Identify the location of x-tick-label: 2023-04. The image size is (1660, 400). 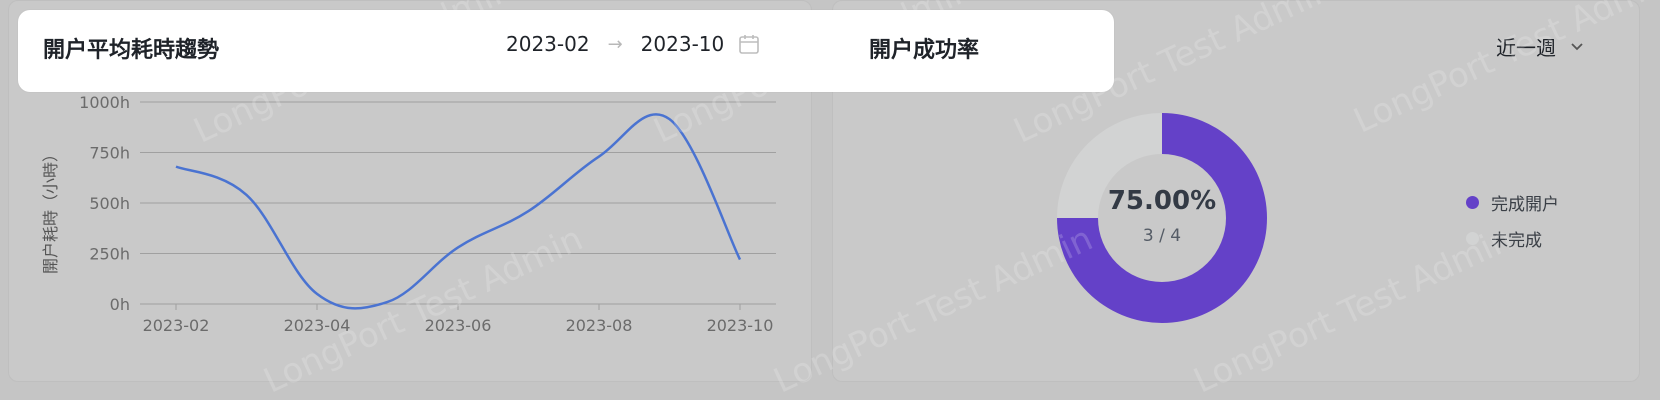
(317, 325).